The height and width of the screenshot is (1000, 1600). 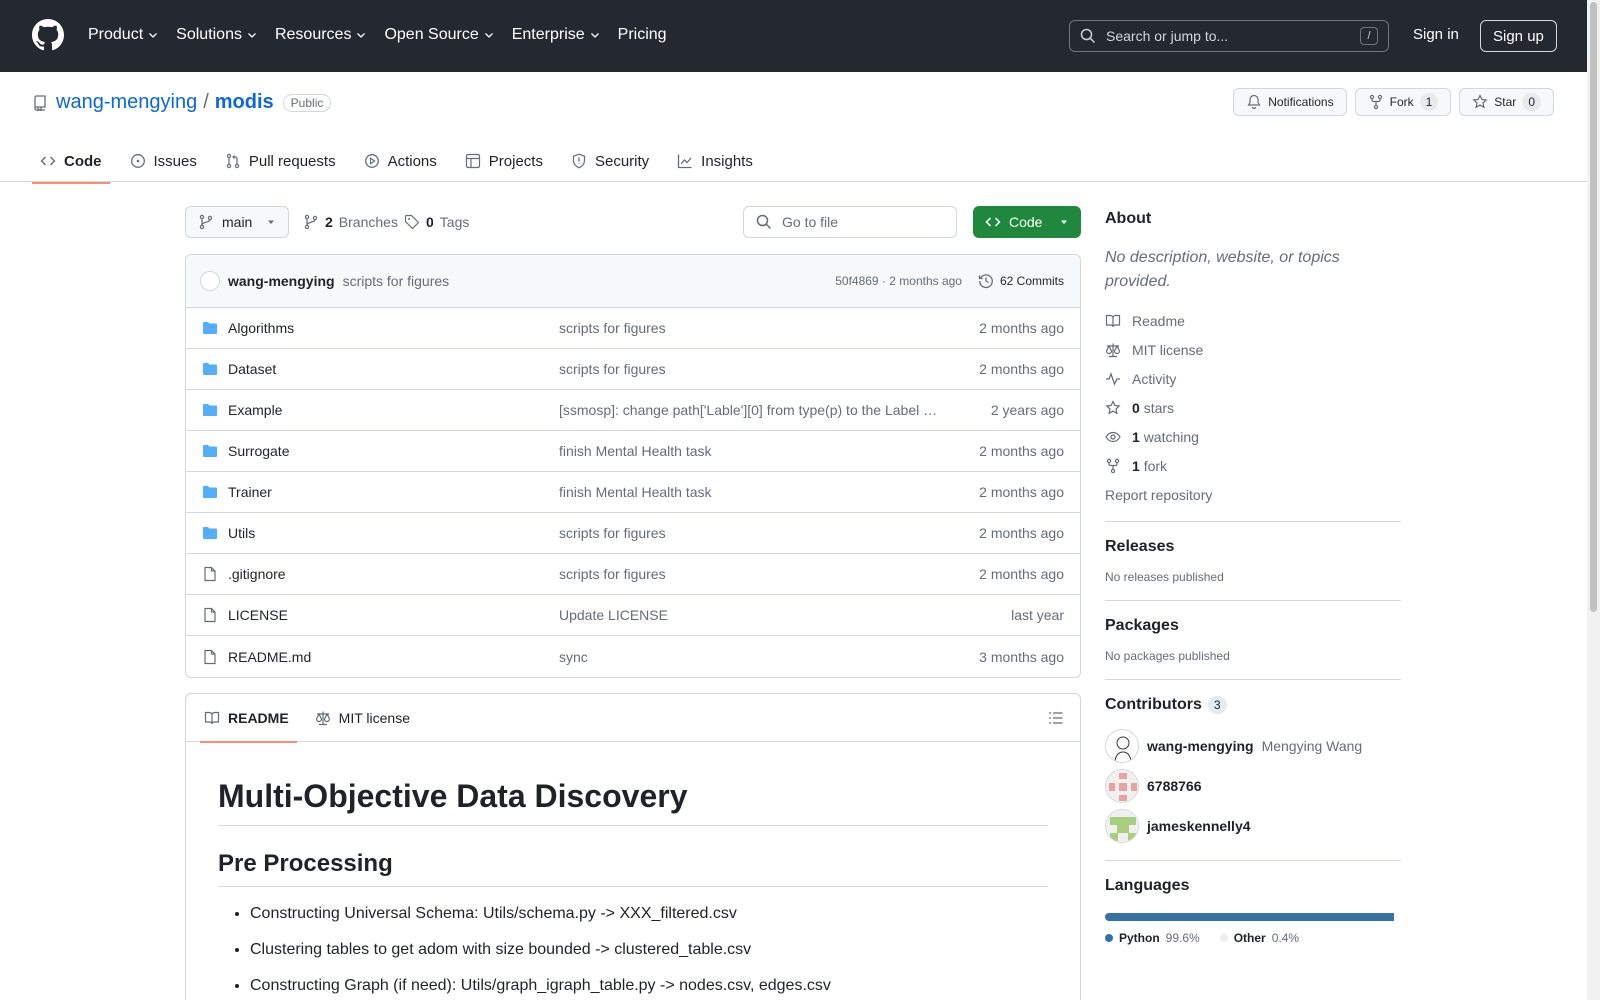 I want to click on file-name-link: Dataset, so click(x=393, y=369).